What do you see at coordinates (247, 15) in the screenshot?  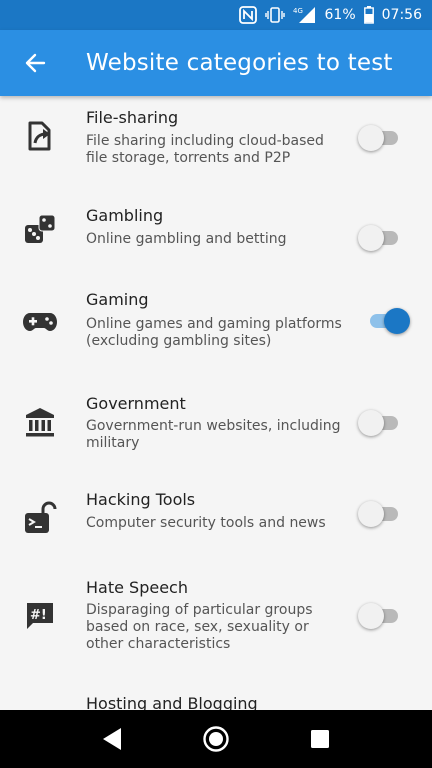 I see `nfc-icon` at bounding box center [247, 15].